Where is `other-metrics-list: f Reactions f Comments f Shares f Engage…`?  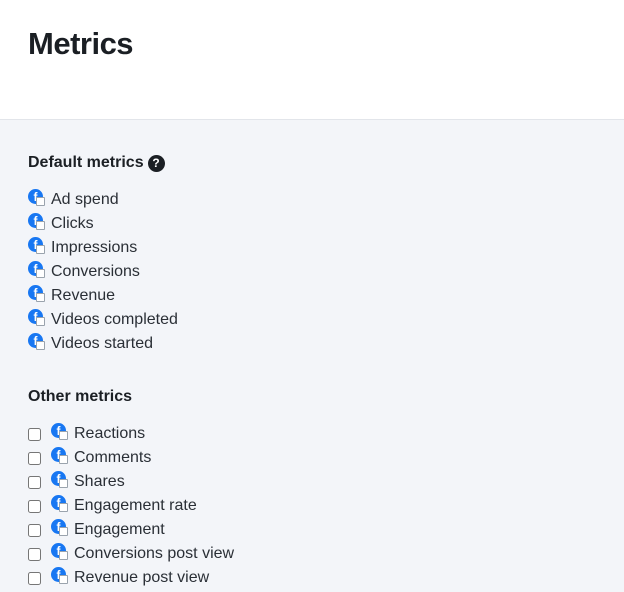
other-metrics-list: f Reactions f Comments f Shares f Engage… is located at coordinates (131, 506).